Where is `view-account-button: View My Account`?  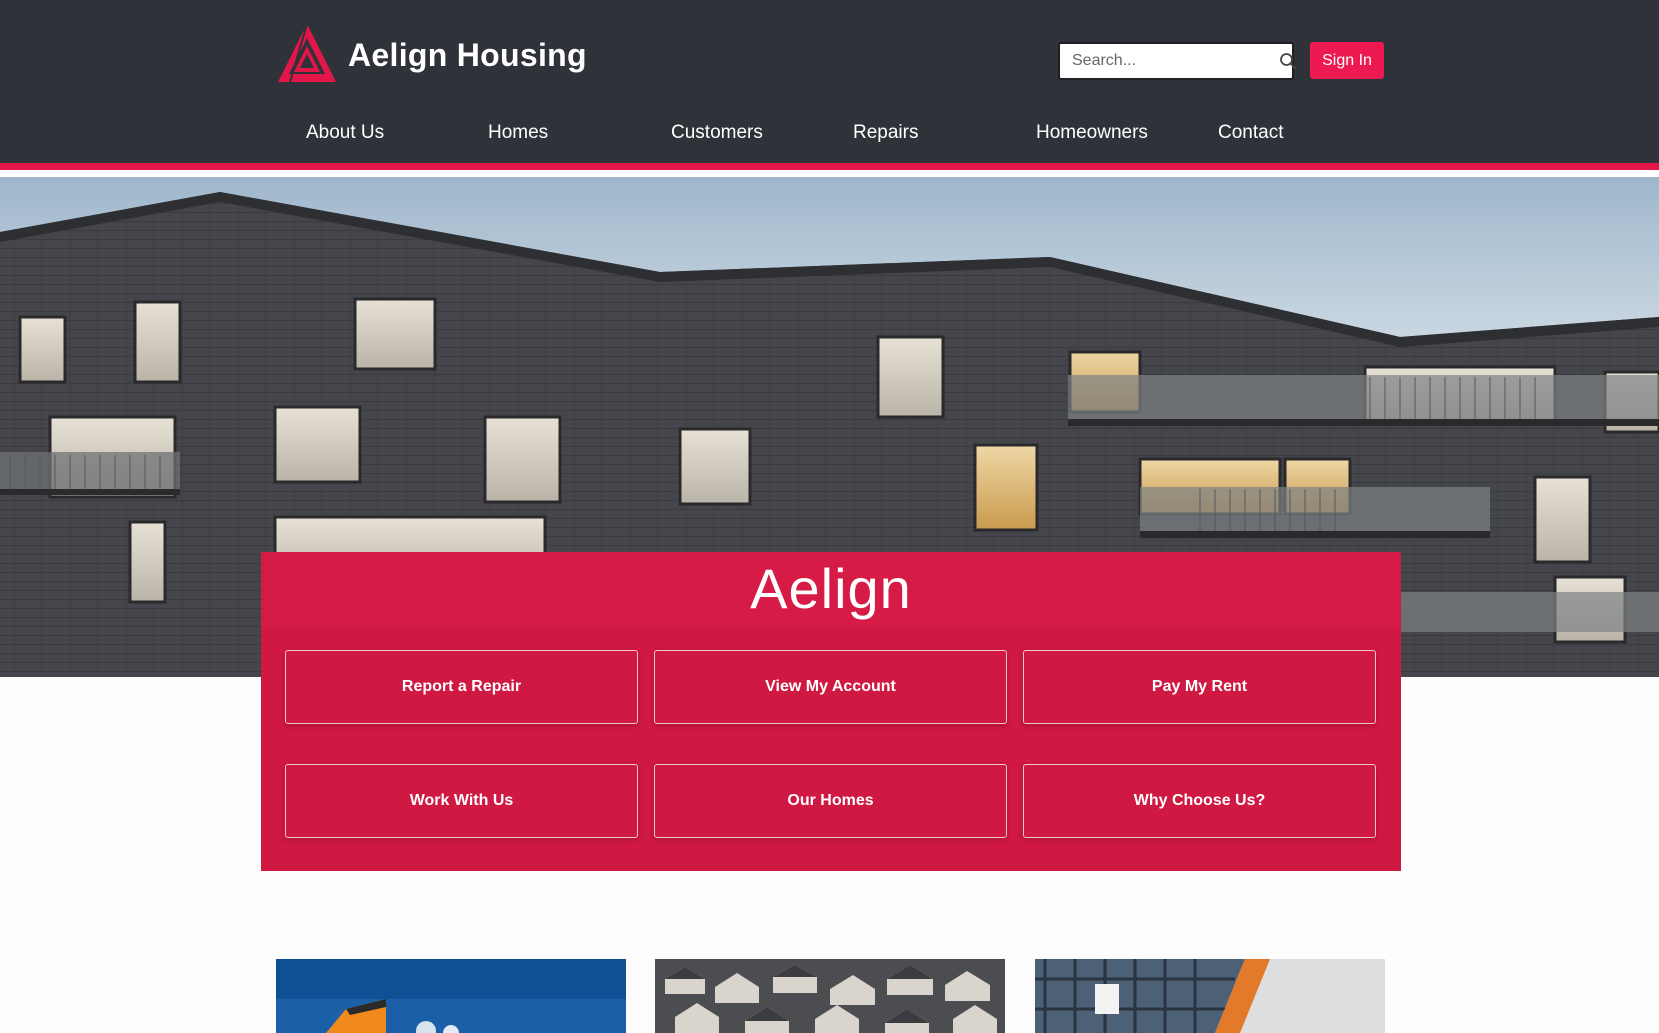
view-account-button: View My Account is located at coordinates (830, 687).